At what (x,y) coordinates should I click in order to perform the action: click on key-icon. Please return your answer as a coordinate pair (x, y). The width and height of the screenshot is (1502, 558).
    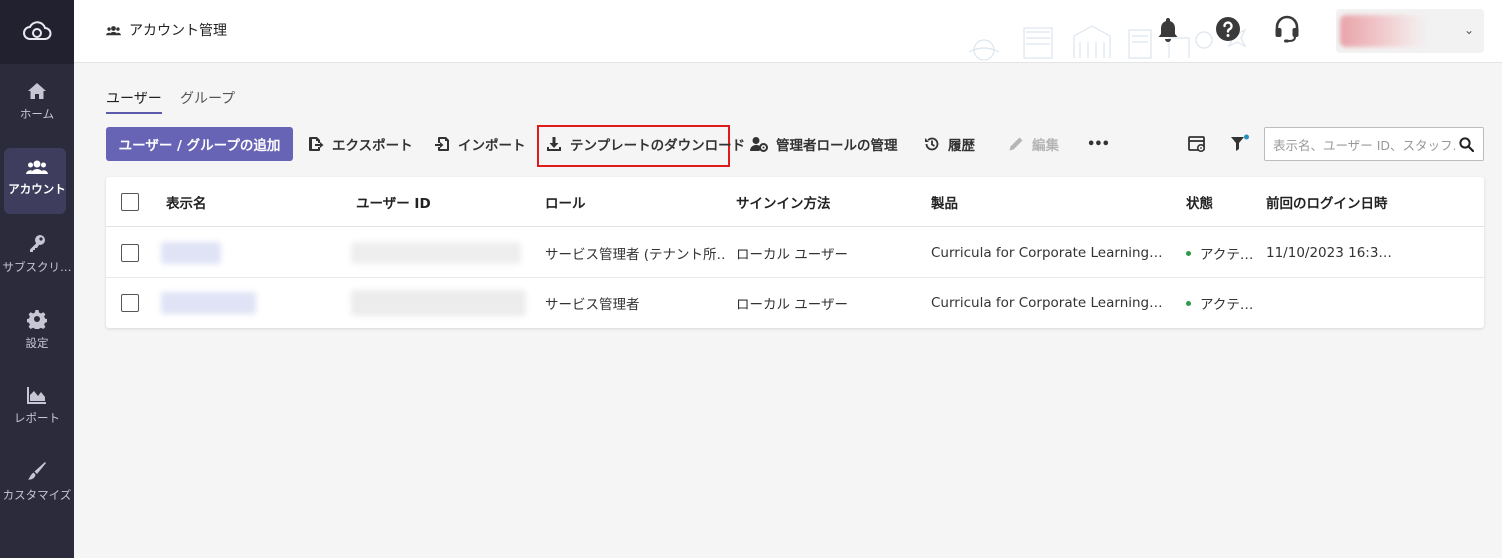
    Looking at the image, I should click on (37, 243).